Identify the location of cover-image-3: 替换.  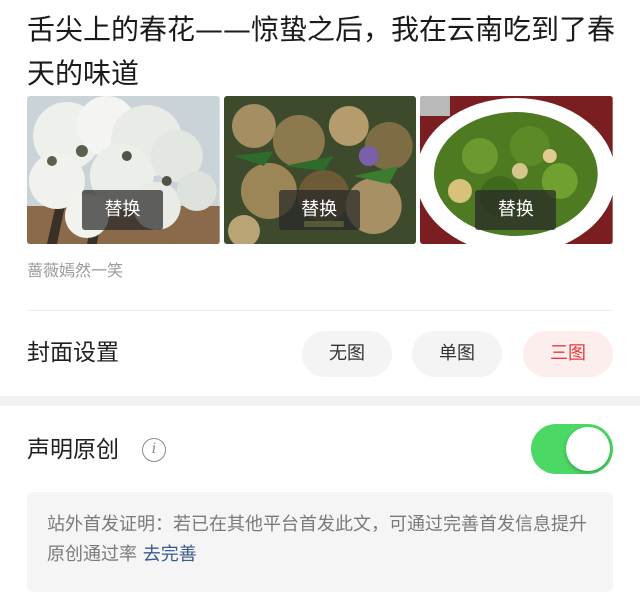
(517, 170).